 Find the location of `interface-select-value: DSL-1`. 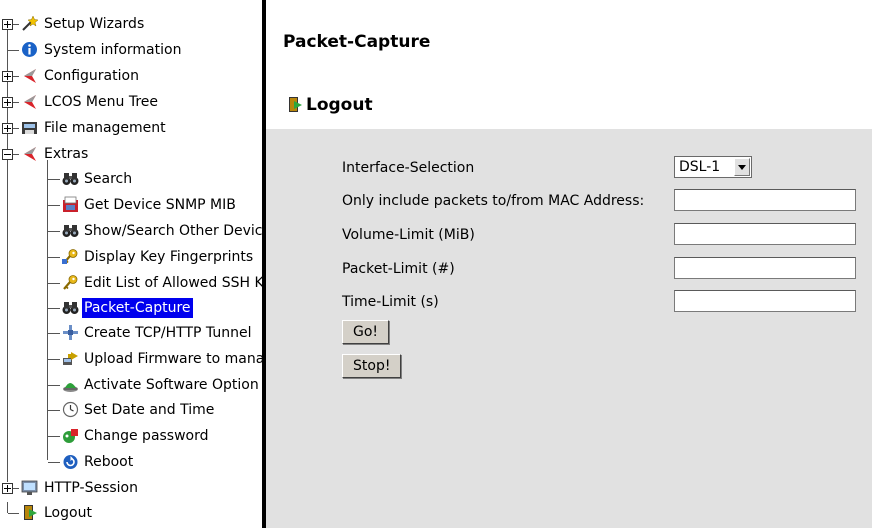

interface-select-value: DSL-1 is located at coordinates (700, 167).